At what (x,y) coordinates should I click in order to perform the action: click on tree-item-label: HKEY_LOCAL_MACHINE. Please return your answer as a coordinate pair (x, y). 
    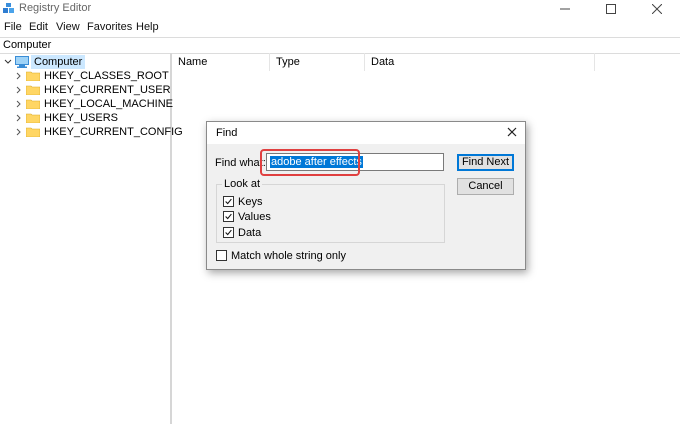
    Looking at the image, I should click on (108, 104).